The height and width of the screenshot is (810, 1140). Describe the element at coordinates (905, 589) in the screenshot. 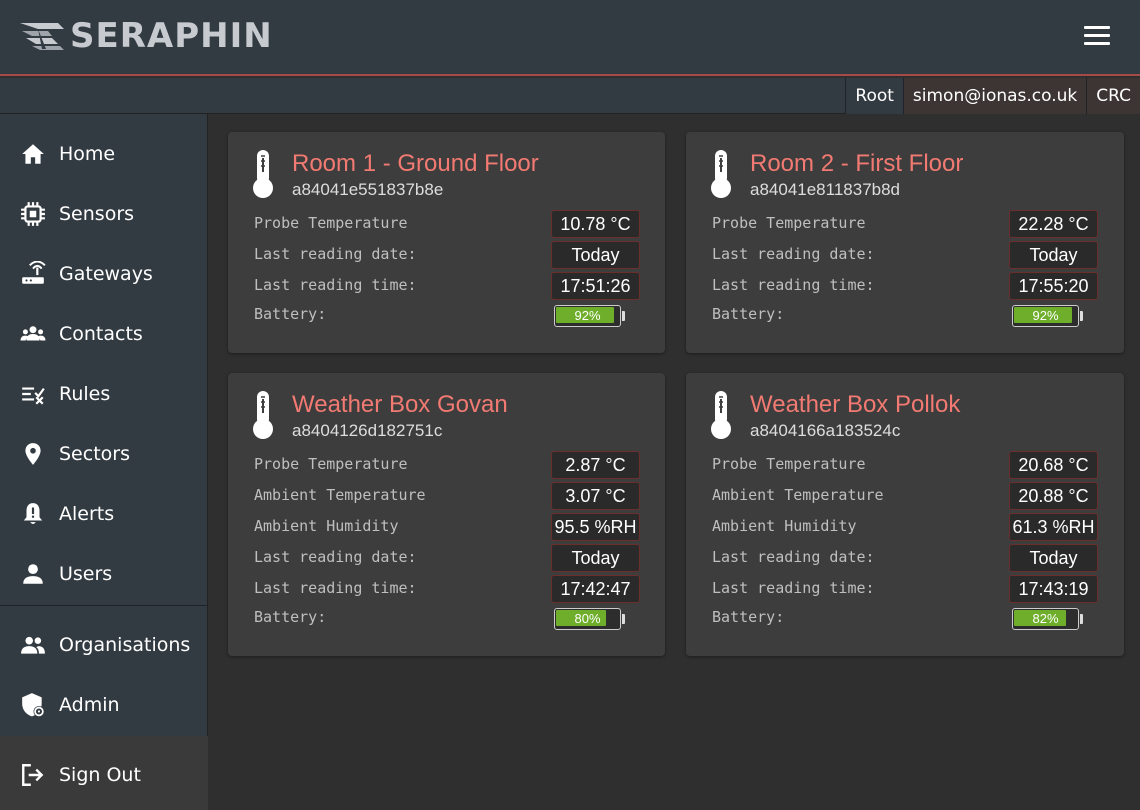

I see `reading-row: Last reading time: 17:43:19` at that location.